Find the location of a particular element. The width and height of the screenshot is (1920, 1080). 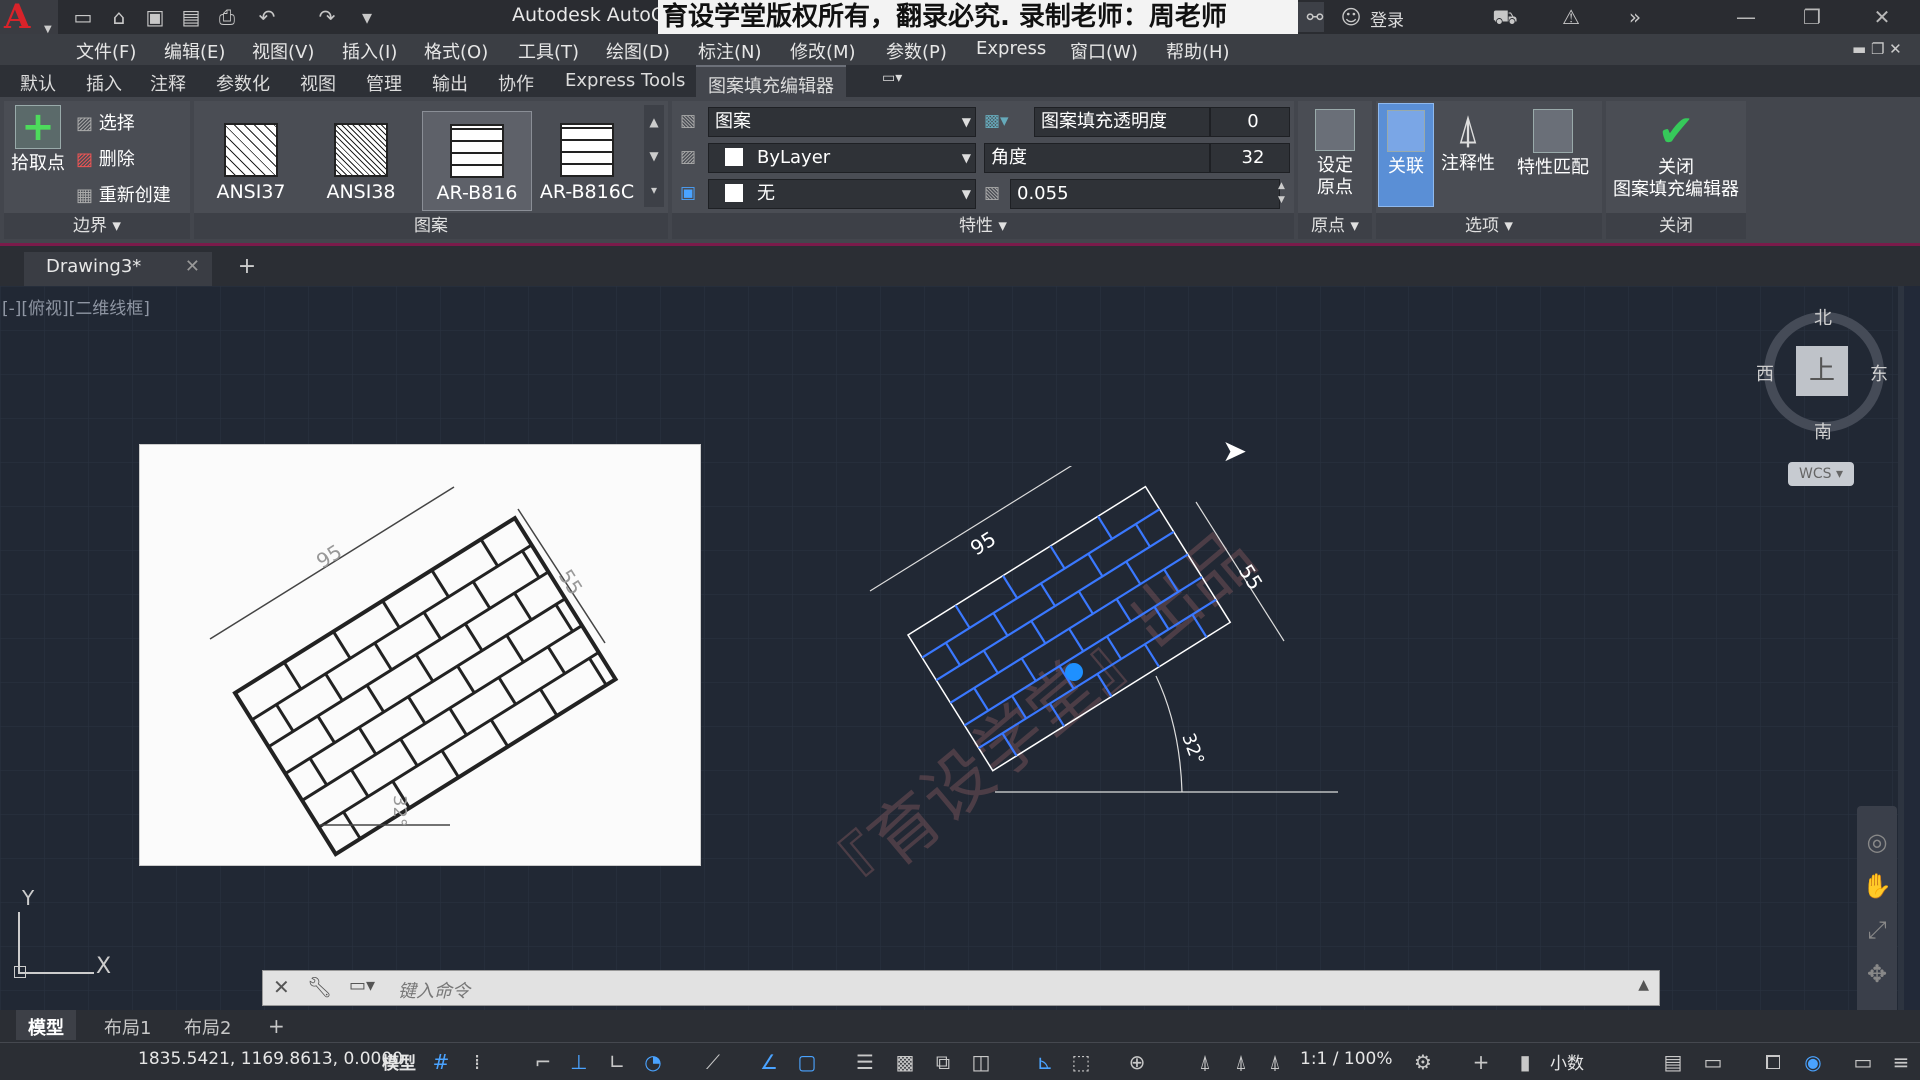

tab-express-tools: Express Tools is located at coordinates (625, 80).